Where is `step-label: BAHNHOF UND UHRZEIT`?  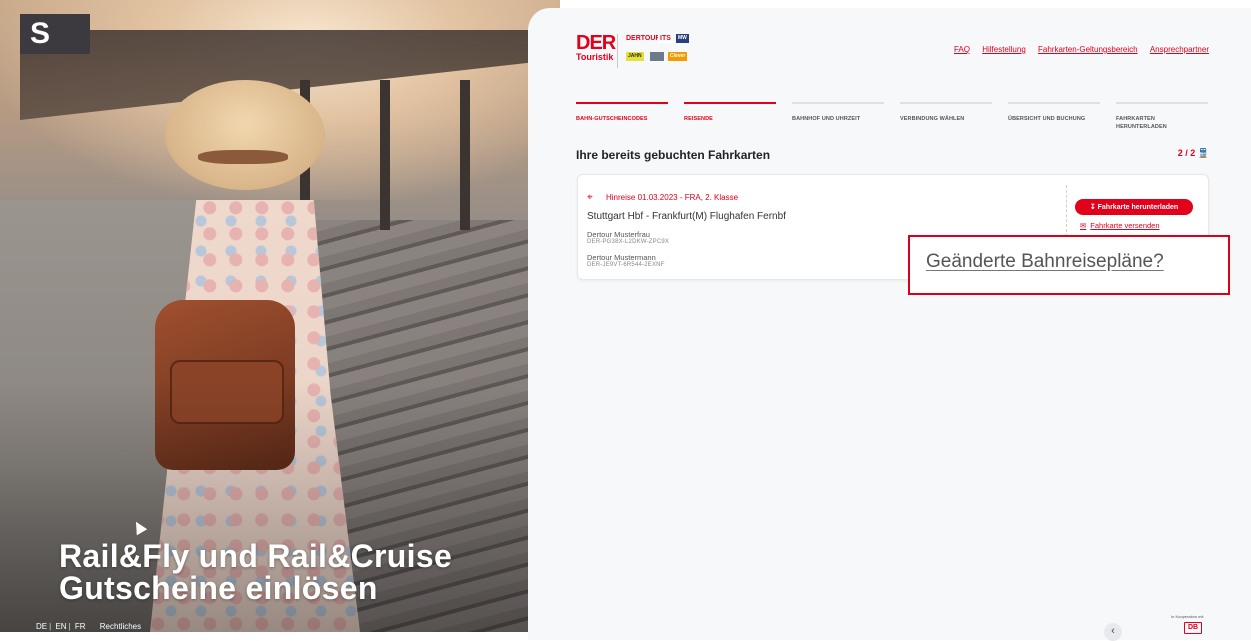 step-label: BAHNHOF UND UHRZEIT is located at coordinates (826, 119).